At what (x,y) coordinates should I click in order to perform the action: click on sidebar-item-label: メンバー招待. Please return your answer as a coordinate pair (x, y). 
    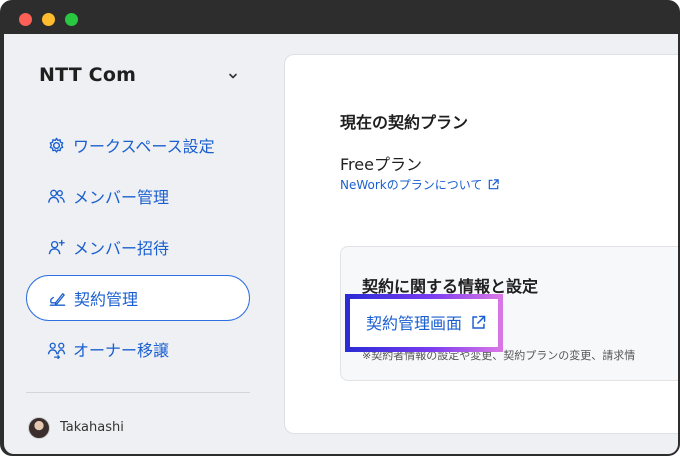
    Looking at the image, I should click on (121, 248).